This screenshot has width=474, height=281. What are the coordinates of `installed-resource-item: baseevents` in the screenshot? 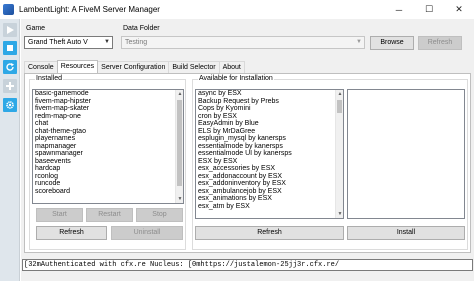 It's located at (108, 162).